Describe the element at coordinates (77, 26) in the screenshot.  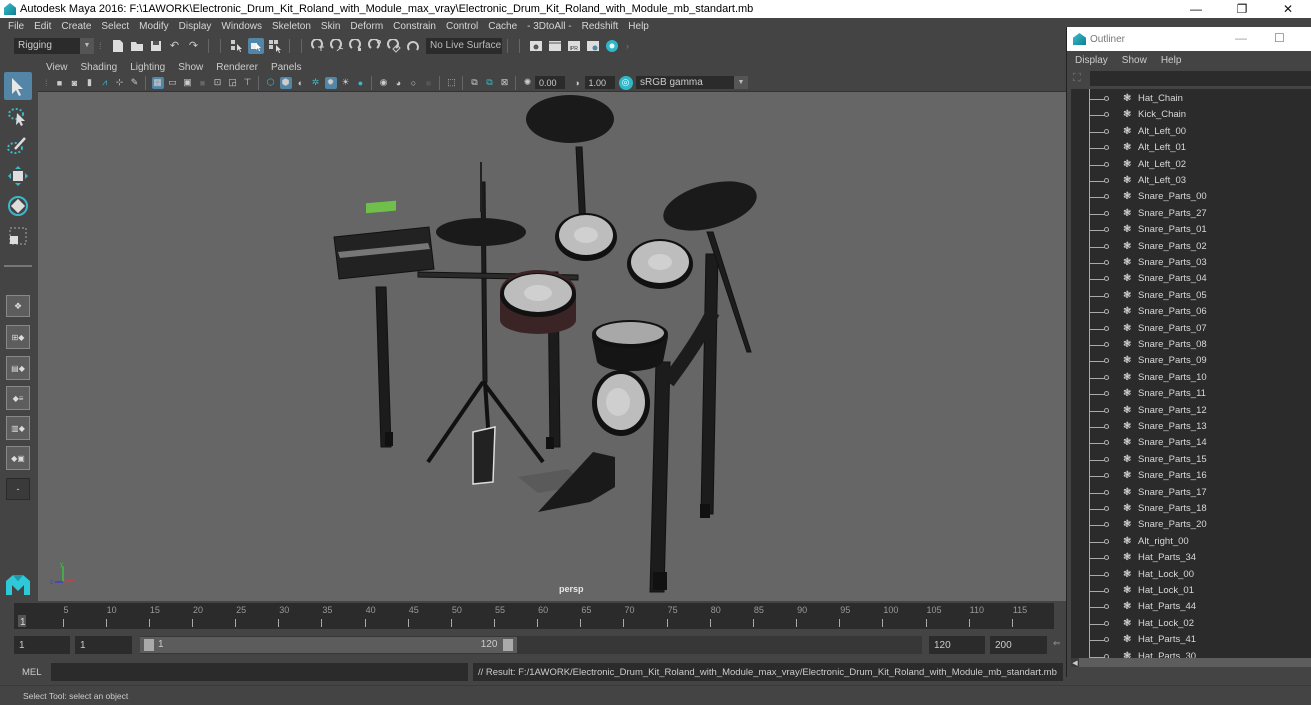
I see `menu-create: Create` at that location.